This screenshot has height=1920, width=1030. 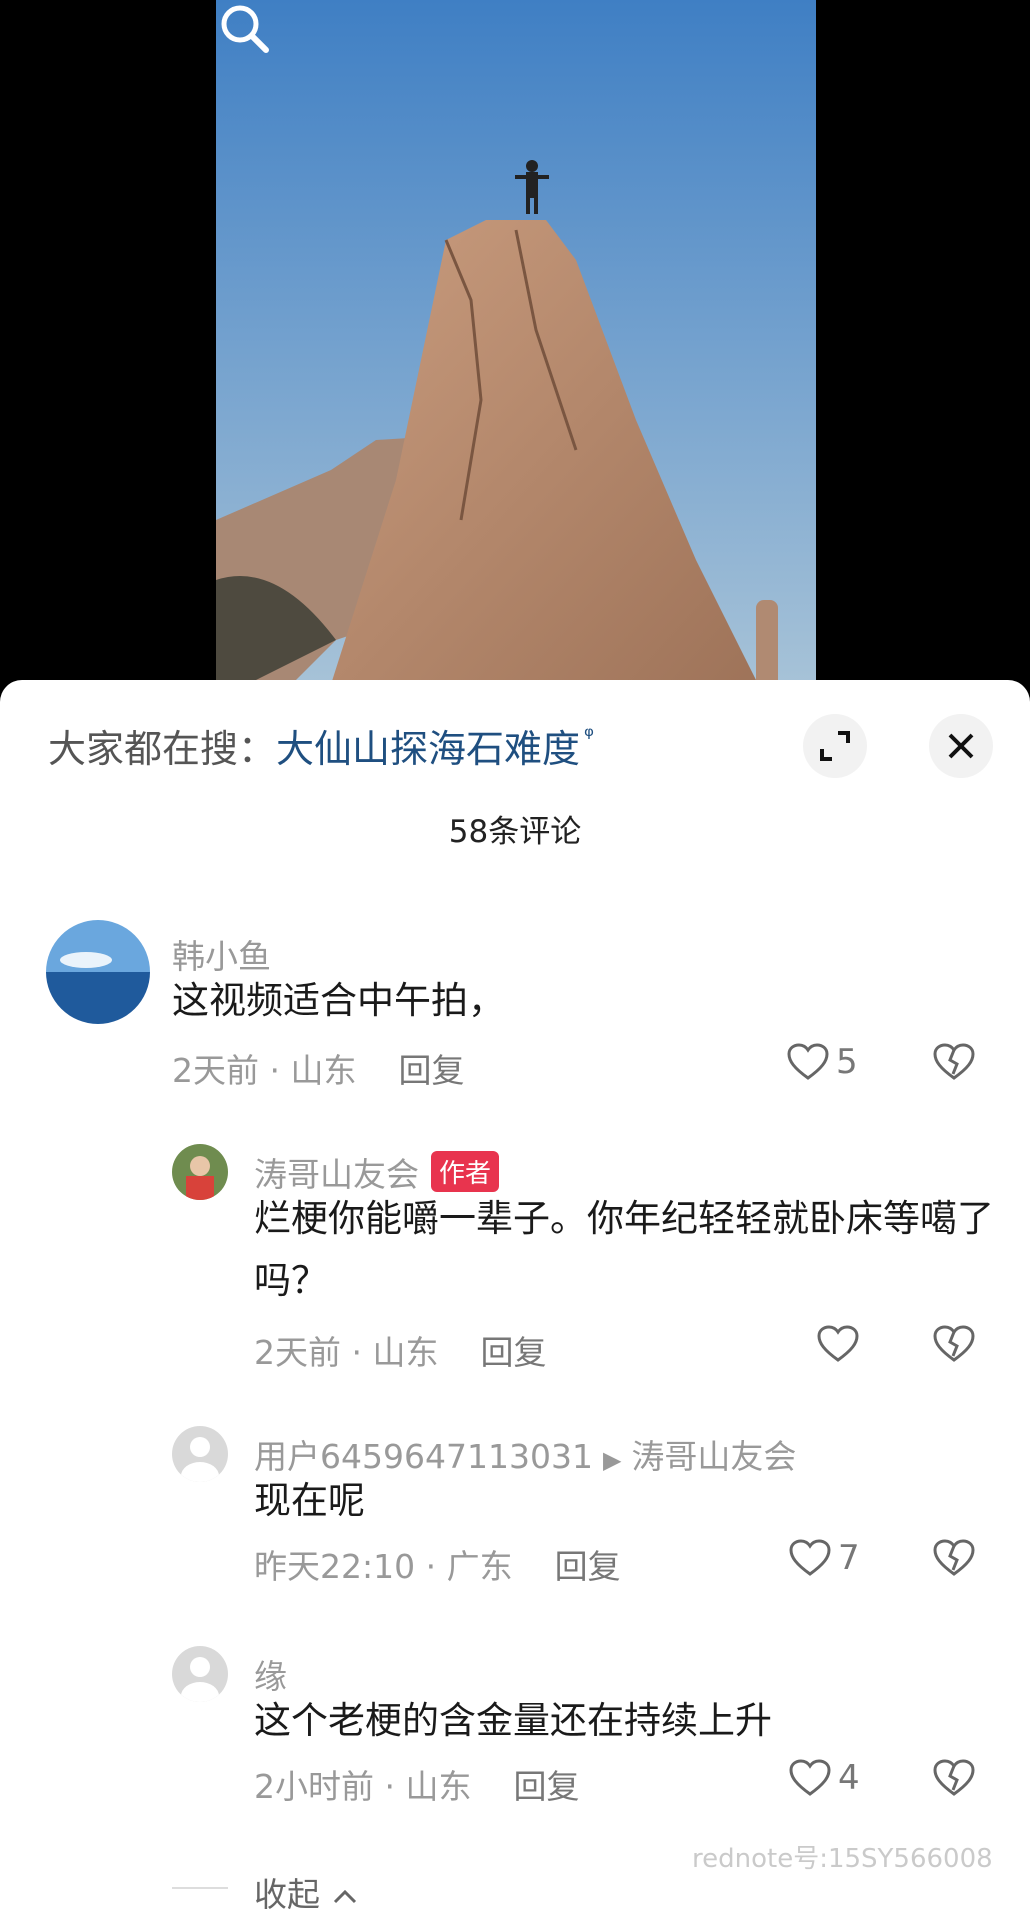 What do you see at coordinates (589, 736) in the screenshot?
I see `search-small-icon: ᵠ` at bounding box center [589, 736].